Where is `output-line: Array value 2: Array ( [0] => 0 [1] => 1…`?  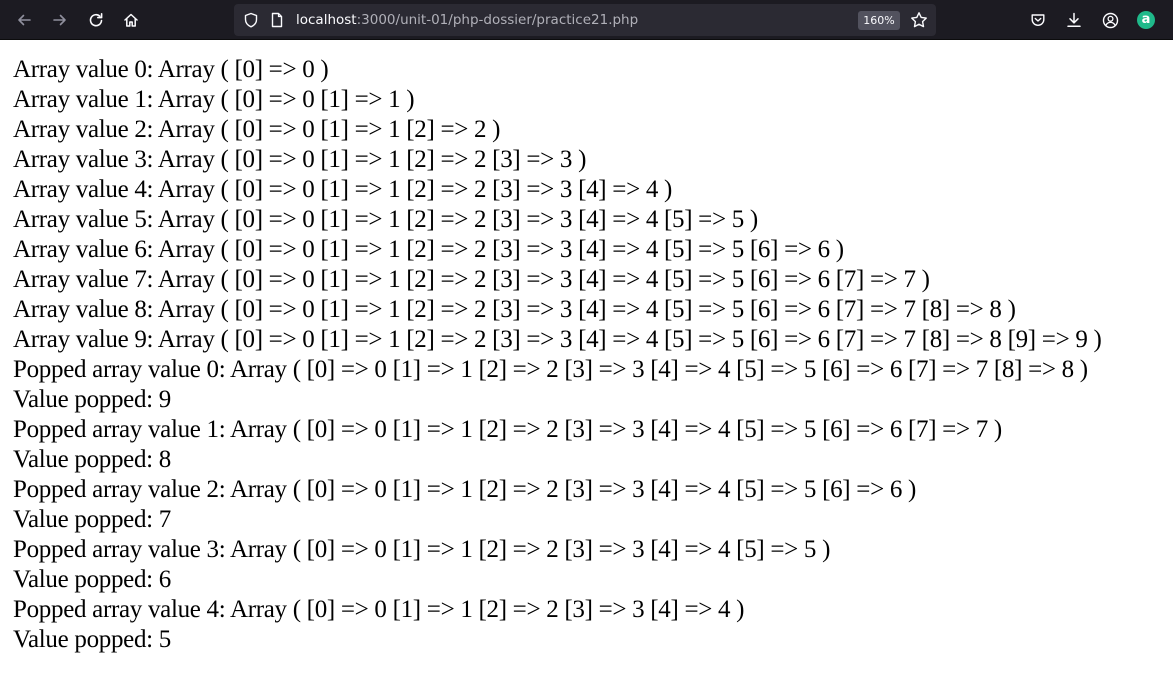 output-line: Array value 2: Array ( [0] => 0 [1] => 1… is located at coordinates (257, 129).